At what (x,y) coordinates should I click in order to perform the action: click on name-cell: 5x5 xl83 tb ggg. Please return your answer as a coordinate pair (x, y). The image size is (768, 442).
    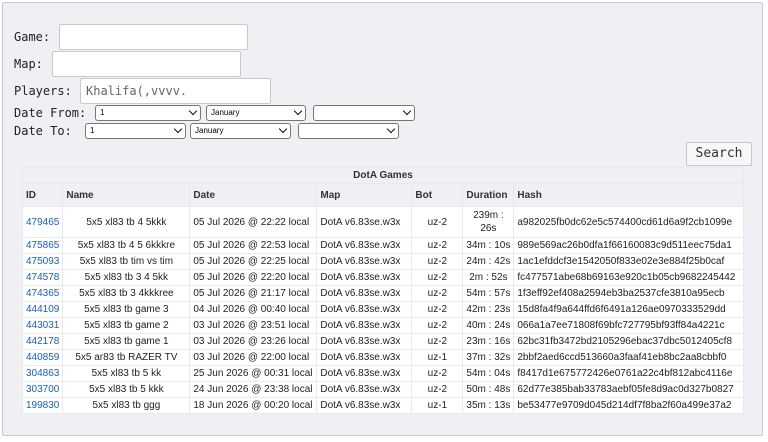
    Looking at the image, I should click on (126, 405).